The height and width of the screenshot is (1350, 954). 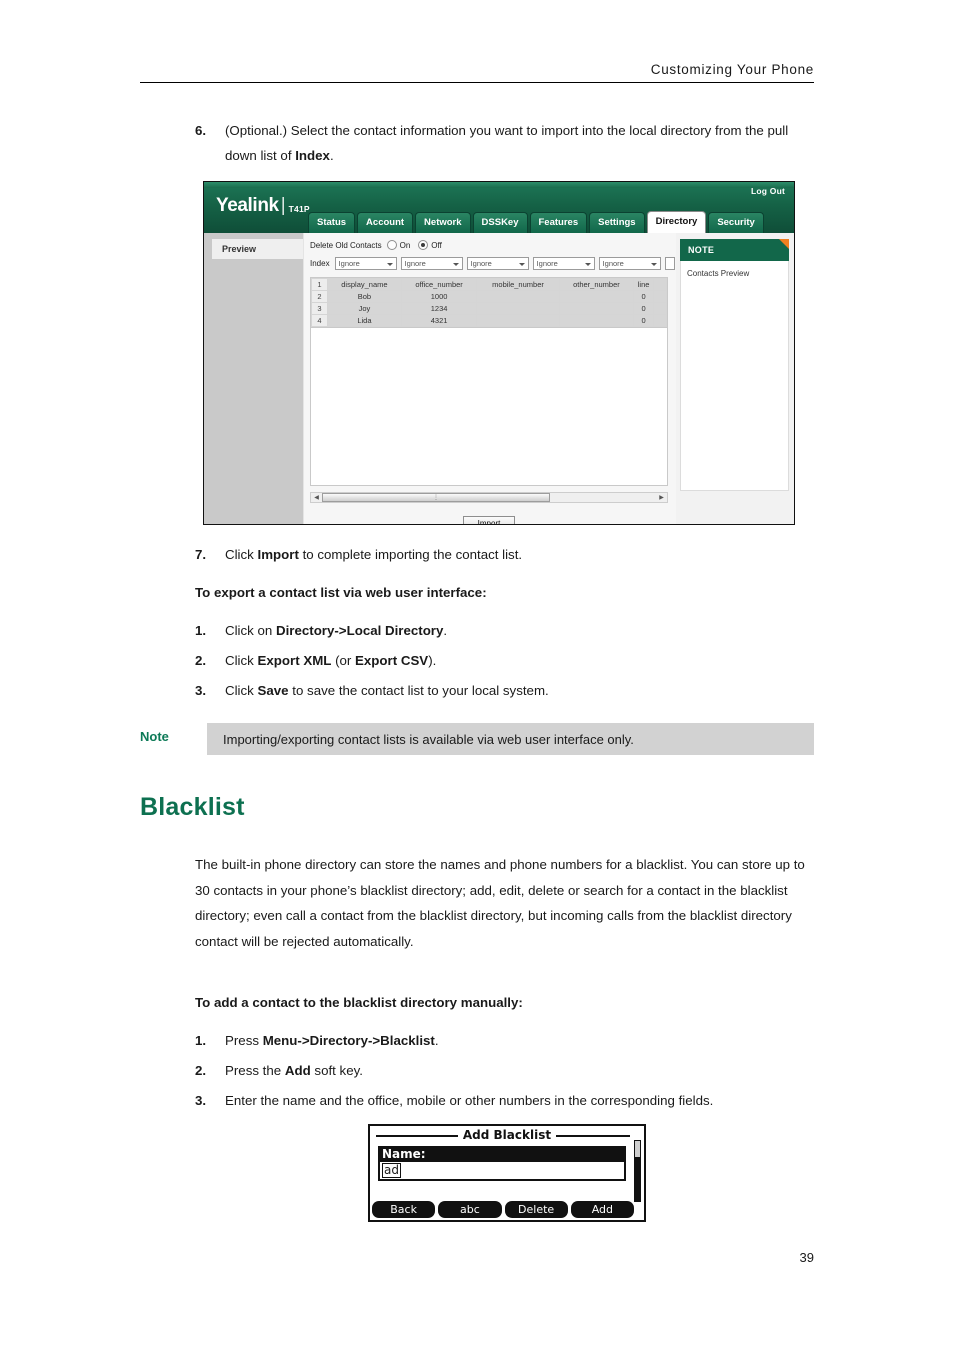 What do you see at coordinates (735, 378) in the screenshot?
I see `webui-note-panel: NOTE Contacts Preview` at bounding box center [735, 378].